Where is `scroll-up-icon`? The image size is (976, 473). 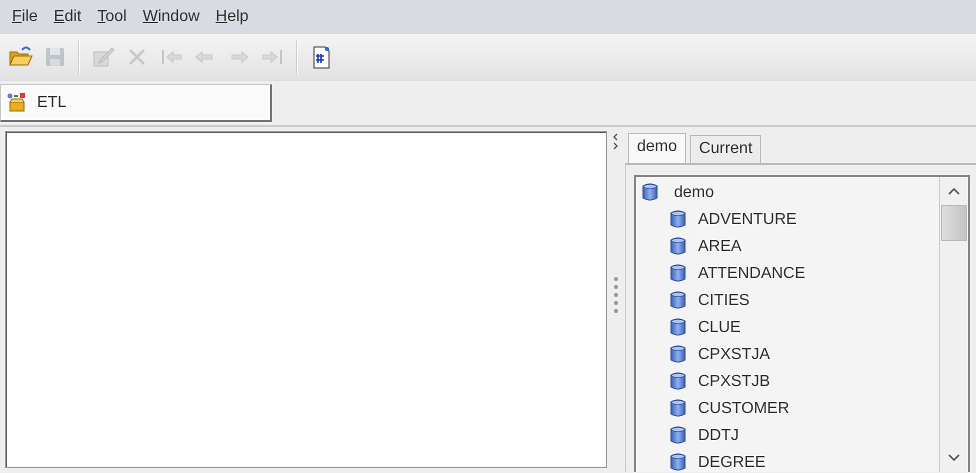
scroll-up-icon is located at coordinates (954, 191).